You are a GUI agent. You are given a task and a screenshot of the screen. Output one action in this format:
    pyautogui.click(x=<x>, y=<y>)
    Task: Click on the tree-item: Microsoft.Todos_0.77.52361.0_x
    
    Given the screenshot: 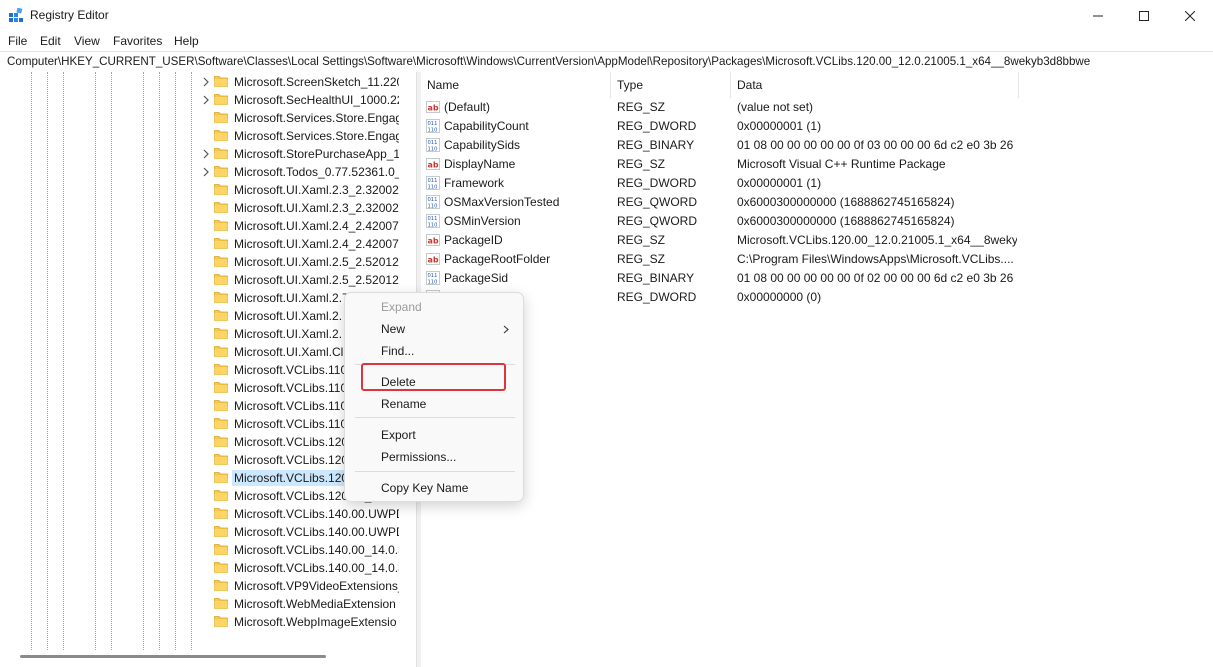 What is the action you would take?
    pyautogui.click(x=304, y=172)
    